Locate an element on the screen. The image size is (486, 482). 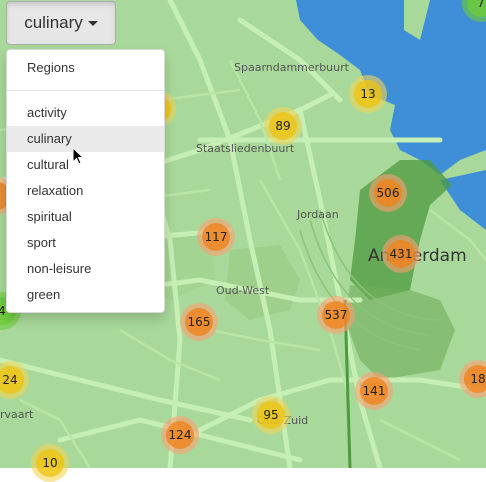
cluster-marker: 10 is located at coordinates (50, 463).